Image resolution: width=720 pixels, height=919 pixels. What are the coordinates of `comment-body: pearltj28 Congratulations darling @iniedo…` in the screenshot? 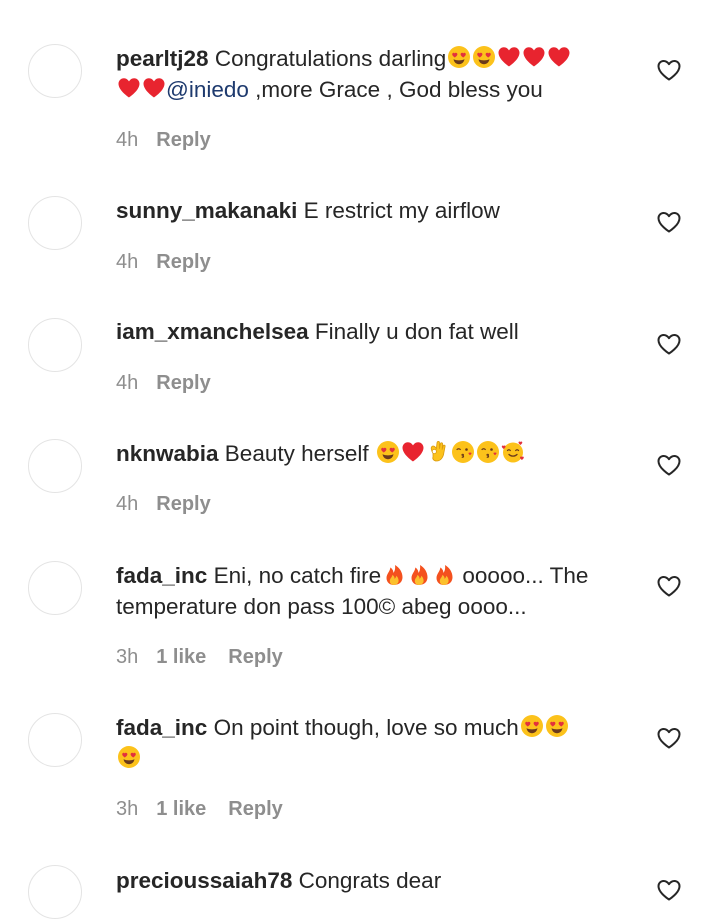 It's located at (376, 74).